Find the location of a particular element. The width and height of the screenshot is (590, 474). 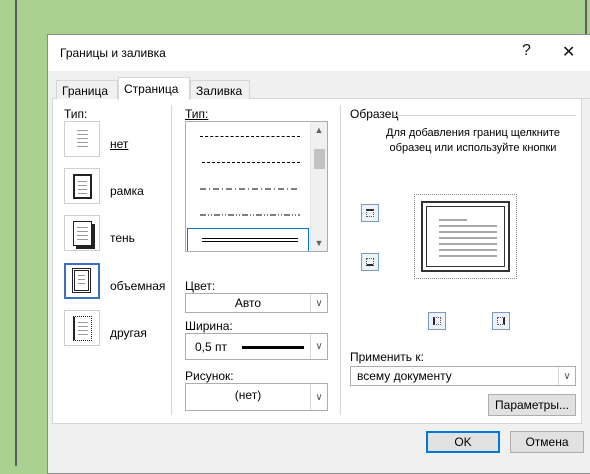

right-border-icon is located at coordinates (501, 321).